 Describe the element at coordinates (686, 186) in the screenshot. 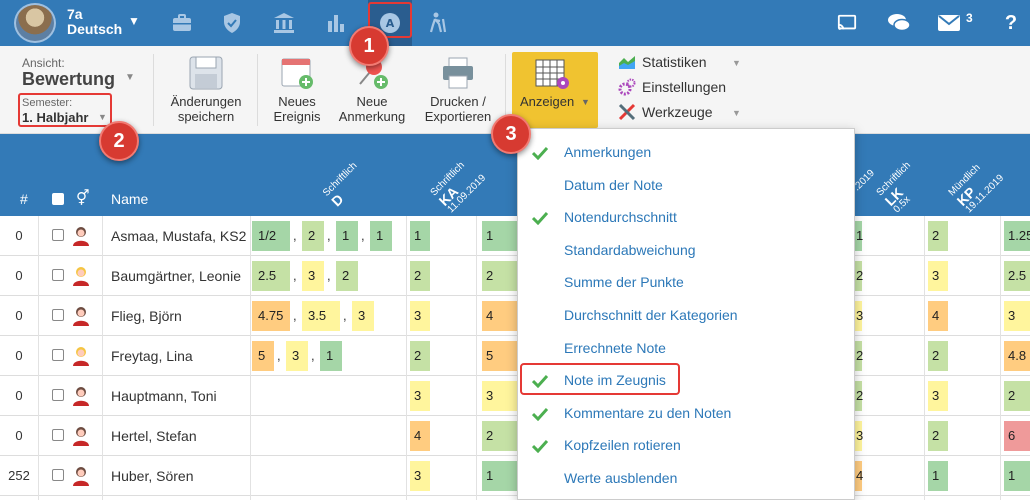

I see `dropdown-item: Datum der Note` at that location.